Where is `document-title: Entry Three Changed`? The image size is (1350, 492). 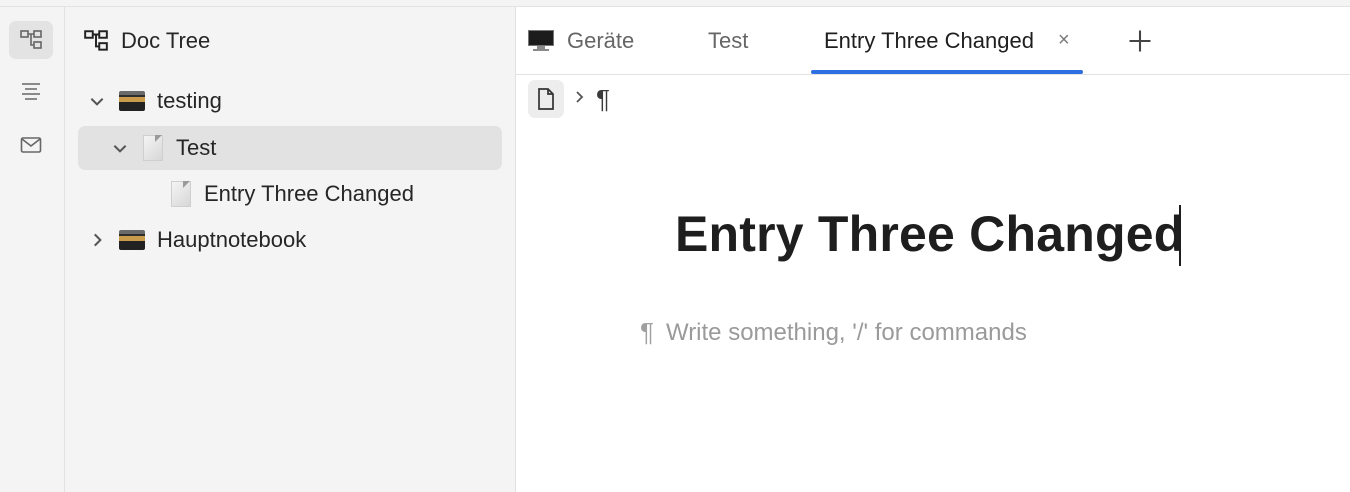 document-title: Entry Three Changed is located at coordinates (929, 234).